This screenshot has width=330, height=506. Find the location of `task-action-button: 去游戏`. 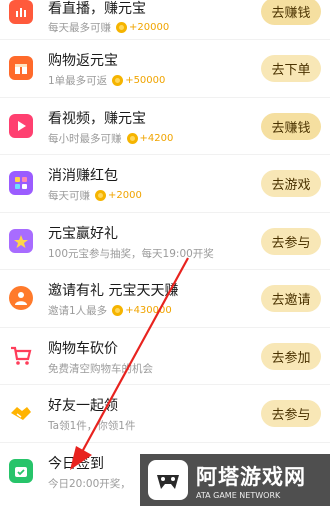

task-action-button: 去游戏 is located at coordinates (291, 183).